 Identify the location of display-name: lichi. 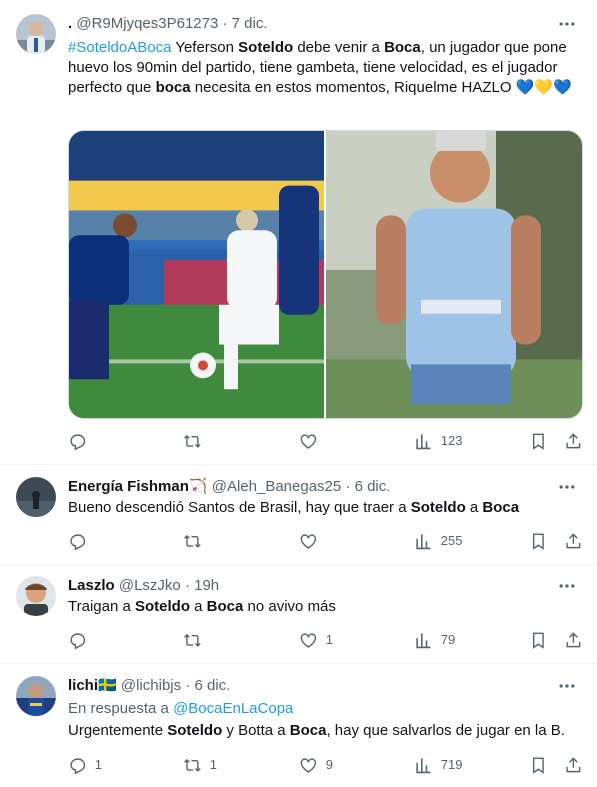
(83, 685).